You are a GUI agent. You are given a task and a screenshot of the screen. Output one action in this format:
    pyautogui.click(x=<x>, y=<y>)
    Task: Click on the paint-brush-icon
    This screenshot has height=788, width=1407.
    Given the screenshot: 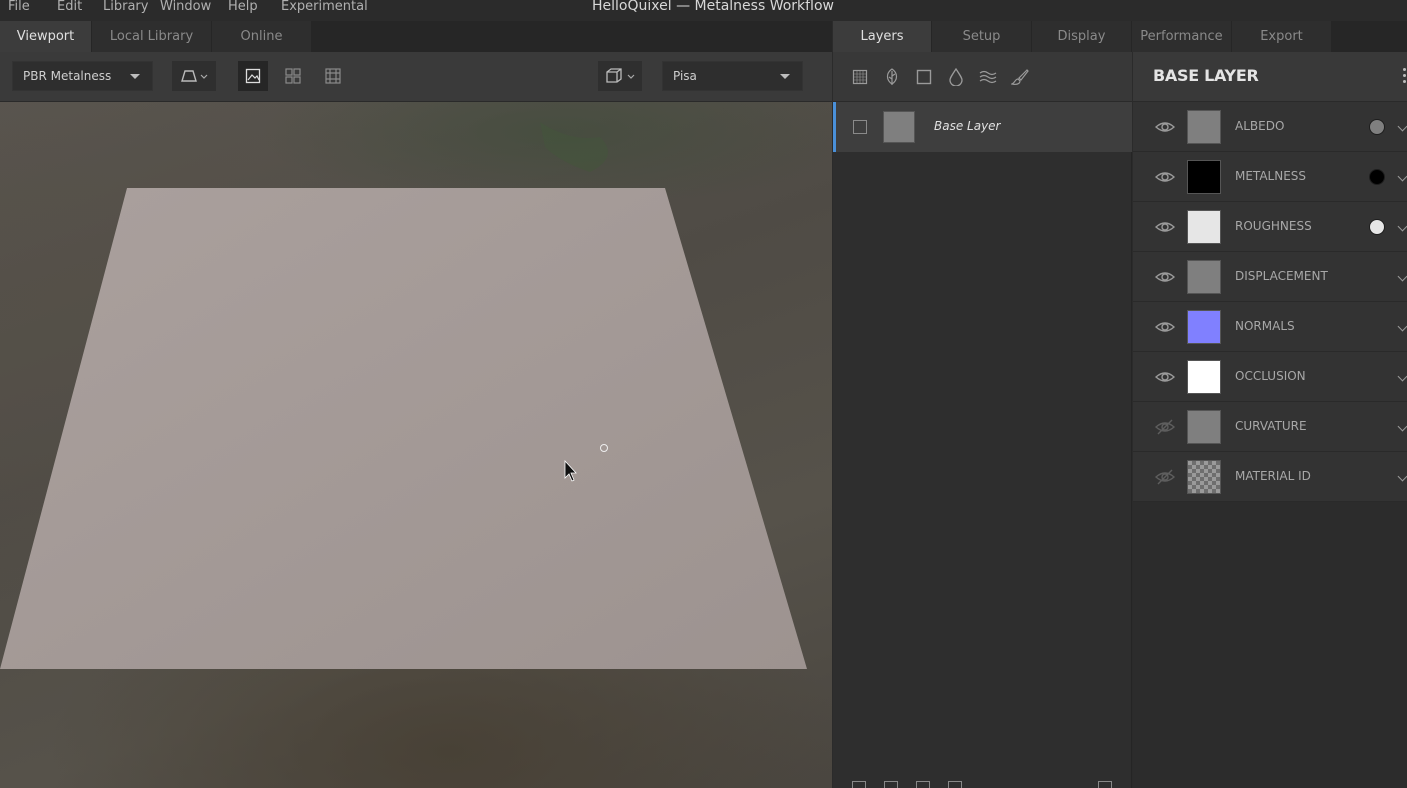 What is the action you would take?
    pyautogui.click(x=1020, y=77)
    